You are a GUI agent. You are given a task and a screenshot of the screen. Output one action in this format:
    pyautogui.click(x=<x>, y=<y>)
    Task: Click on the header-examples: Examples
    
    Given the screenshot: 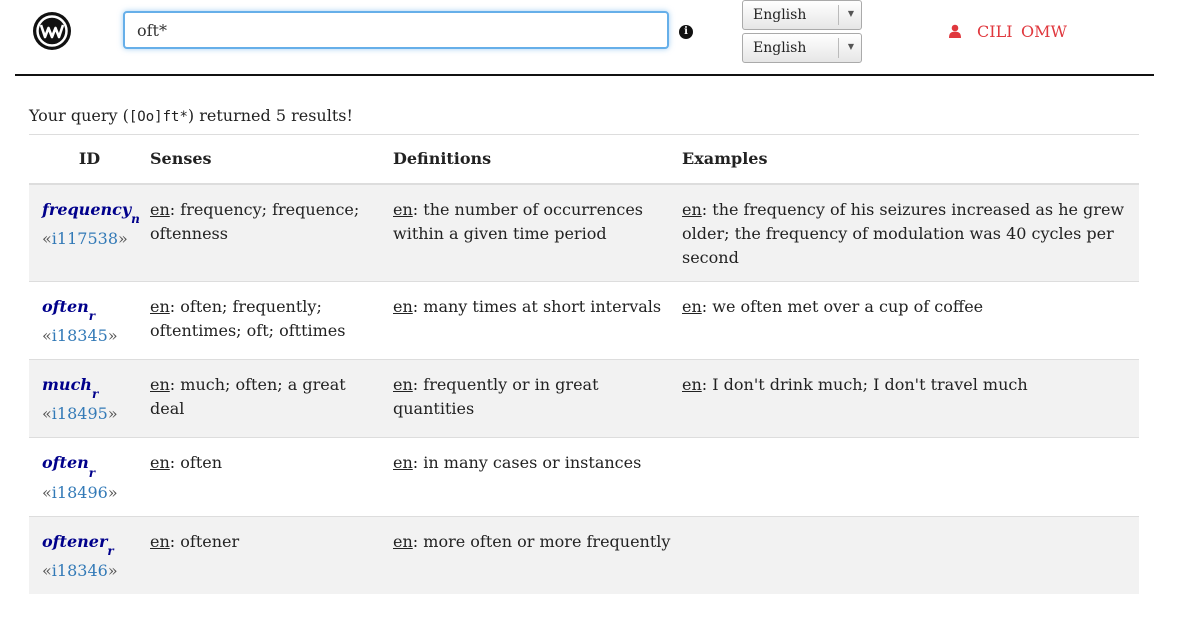 What is the action you would take?
    pyautogui.click(x=910, y=160)
    